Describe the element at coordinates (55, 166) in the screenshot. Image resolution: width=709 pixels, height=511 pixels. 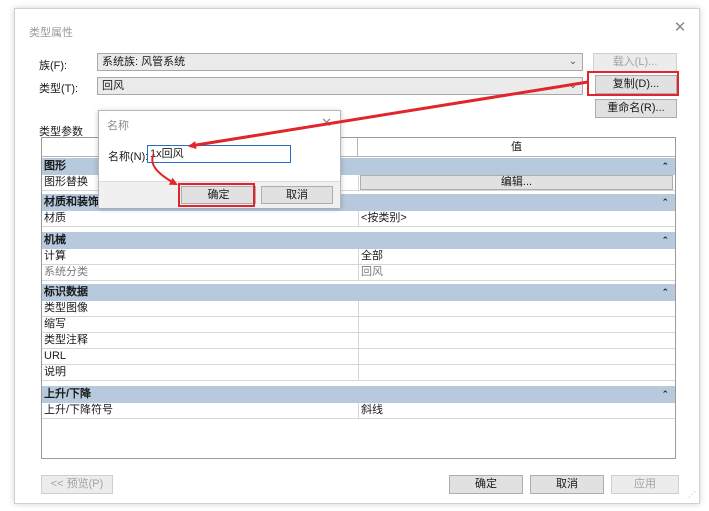
I see `section-title: 图形` at that location.